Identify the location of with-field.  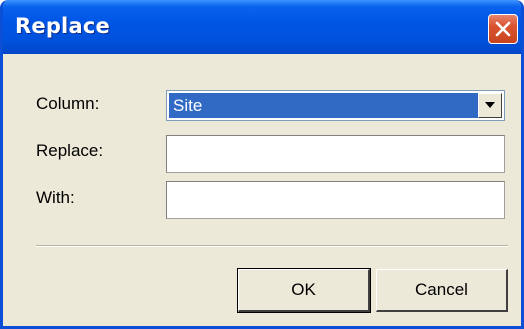
(335, 200).